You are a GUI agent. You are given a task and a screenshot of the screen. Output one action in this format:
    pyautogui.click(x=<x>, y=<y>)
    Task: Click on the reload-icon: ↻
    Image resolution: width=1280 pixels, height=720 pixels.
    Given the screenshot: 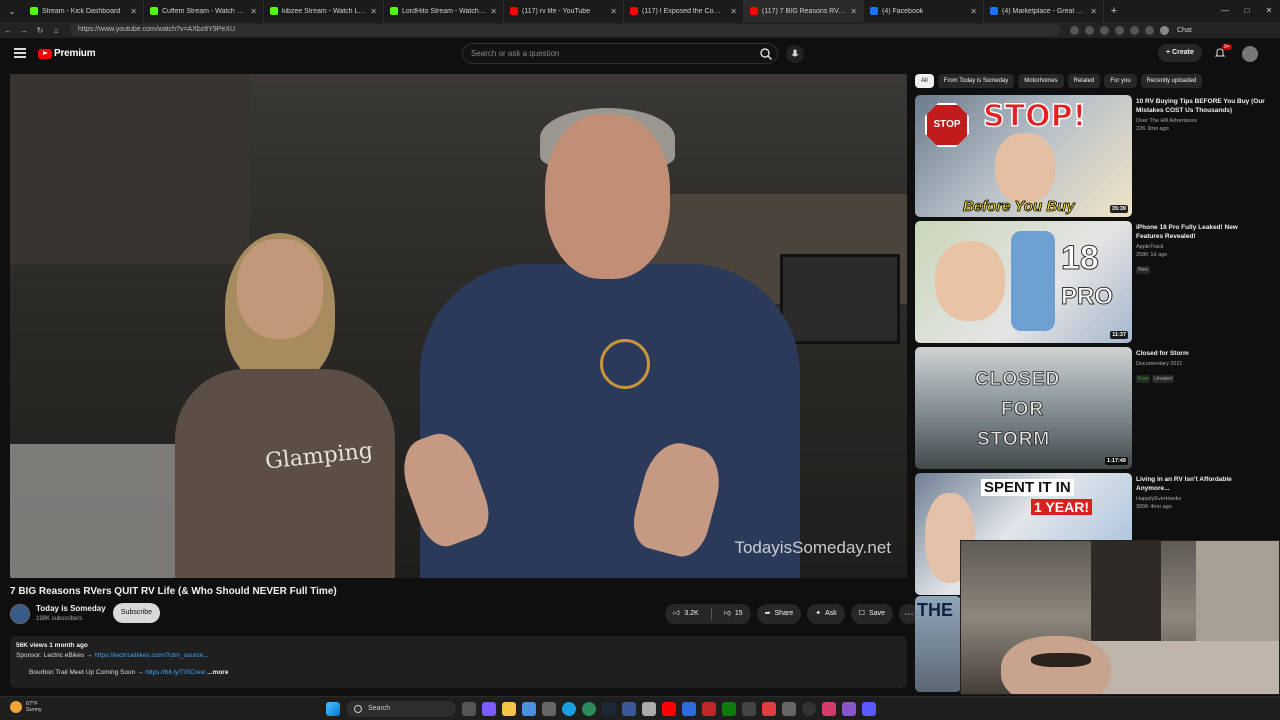 What is the action you would take?
    pyautogui.click(x=40, y=30)
    